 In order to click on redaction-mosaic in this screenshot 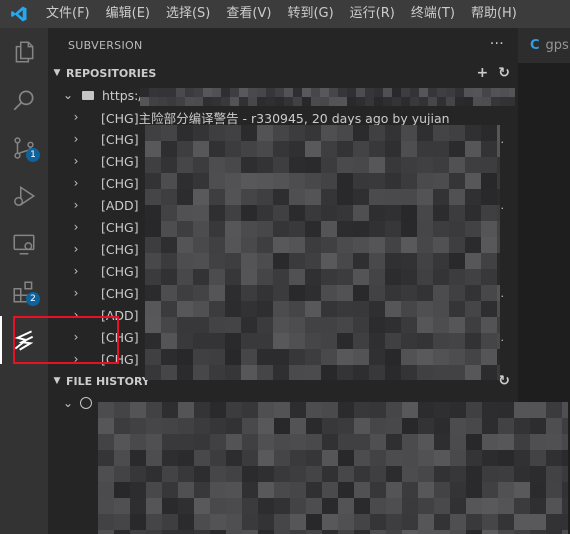, I will do `click(327, 97)`.